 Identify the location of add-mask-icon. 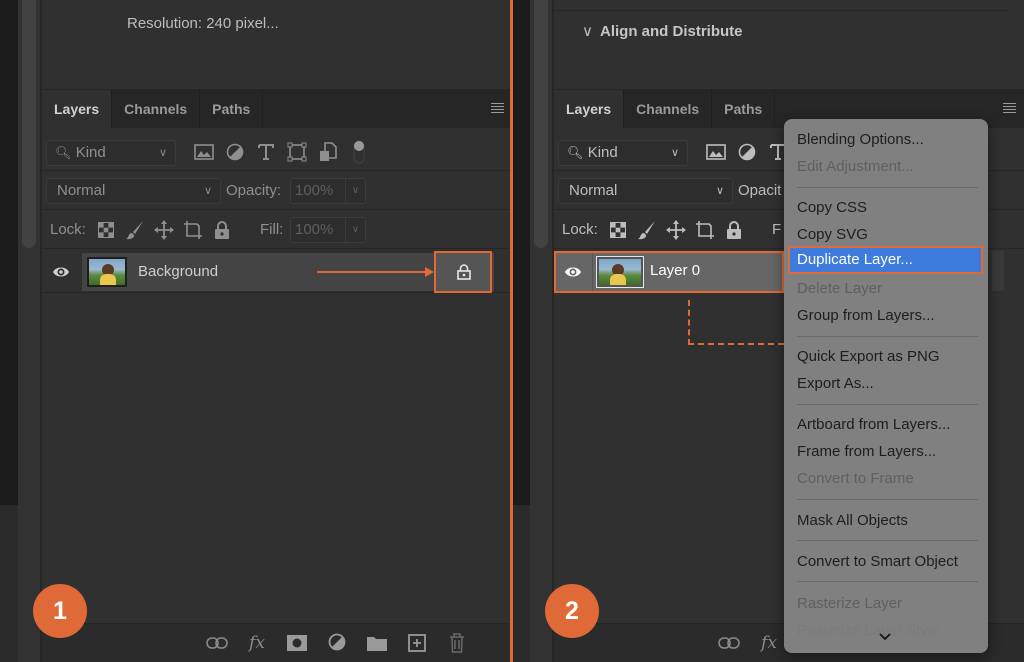
(297, 643).